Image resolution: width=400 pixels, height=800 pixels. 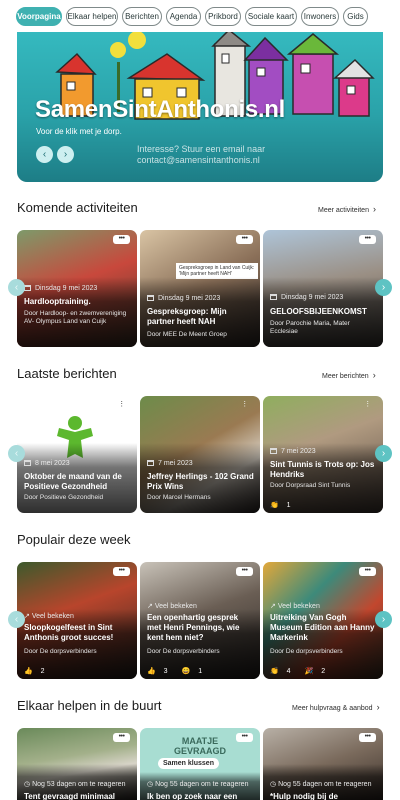 I want to click on section-title-activities: Komende activiteiten, so click(x=77, y=207).